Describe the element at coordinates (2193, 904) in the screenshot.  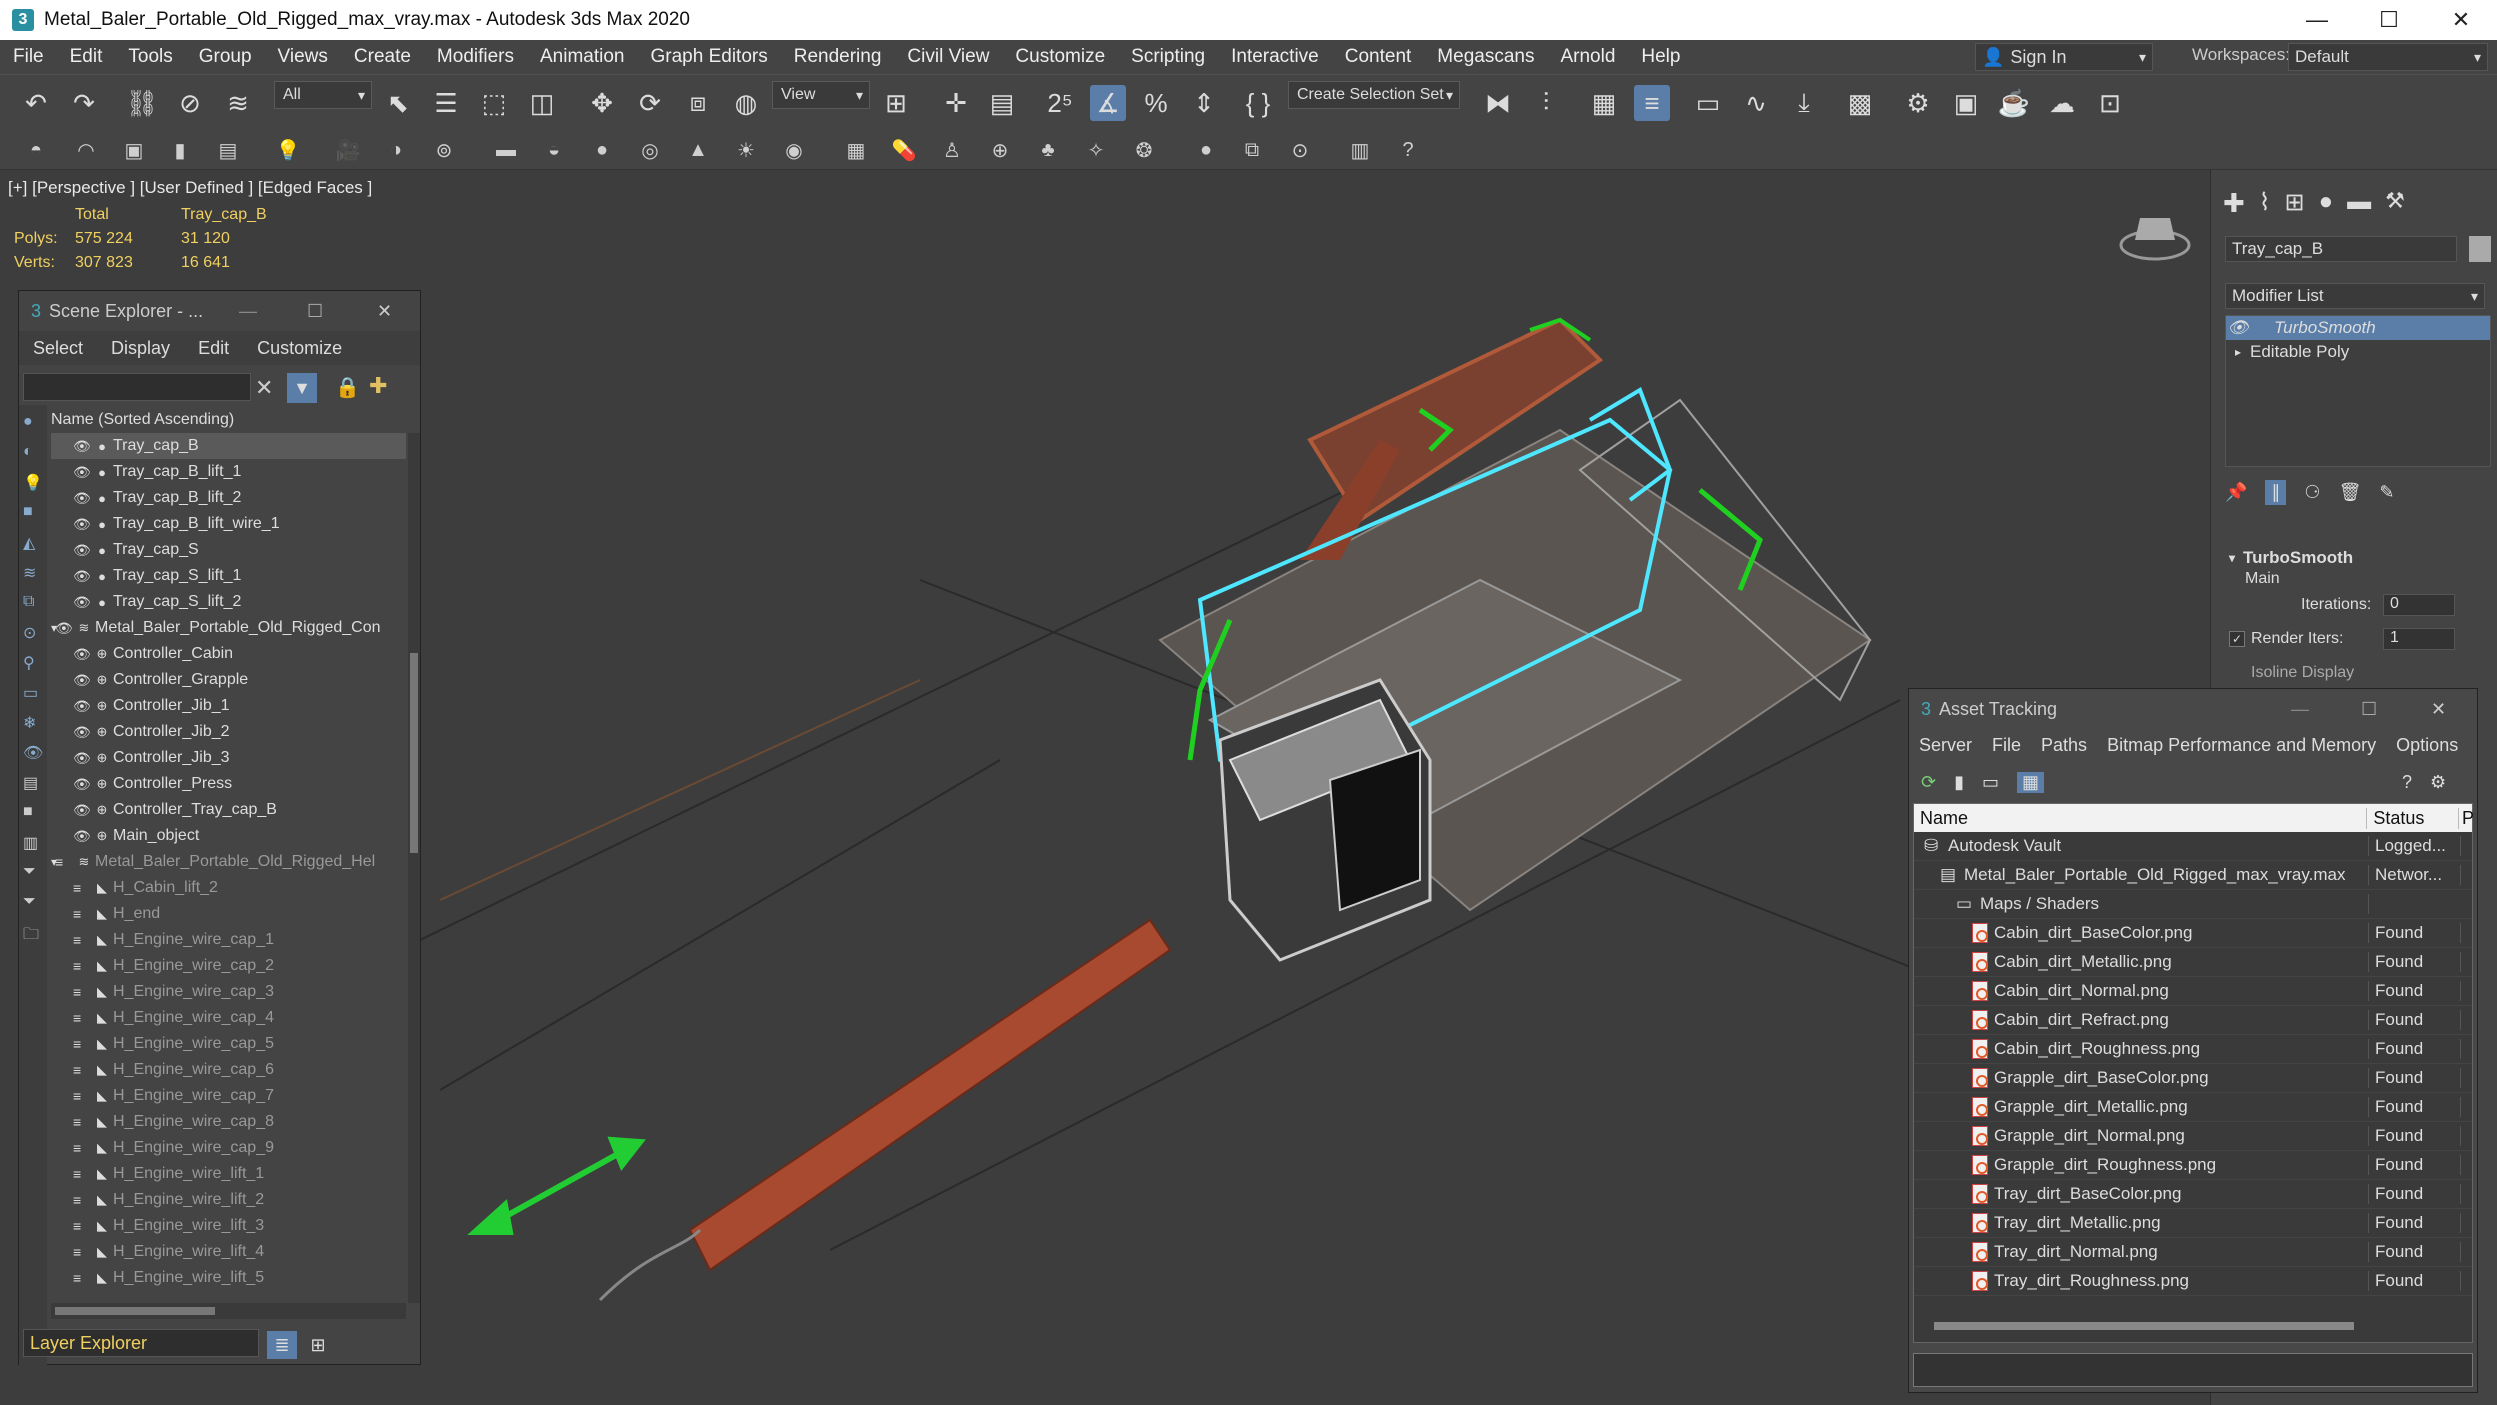
I see `asset-row: ▭ Maps / Shaders` at that location.